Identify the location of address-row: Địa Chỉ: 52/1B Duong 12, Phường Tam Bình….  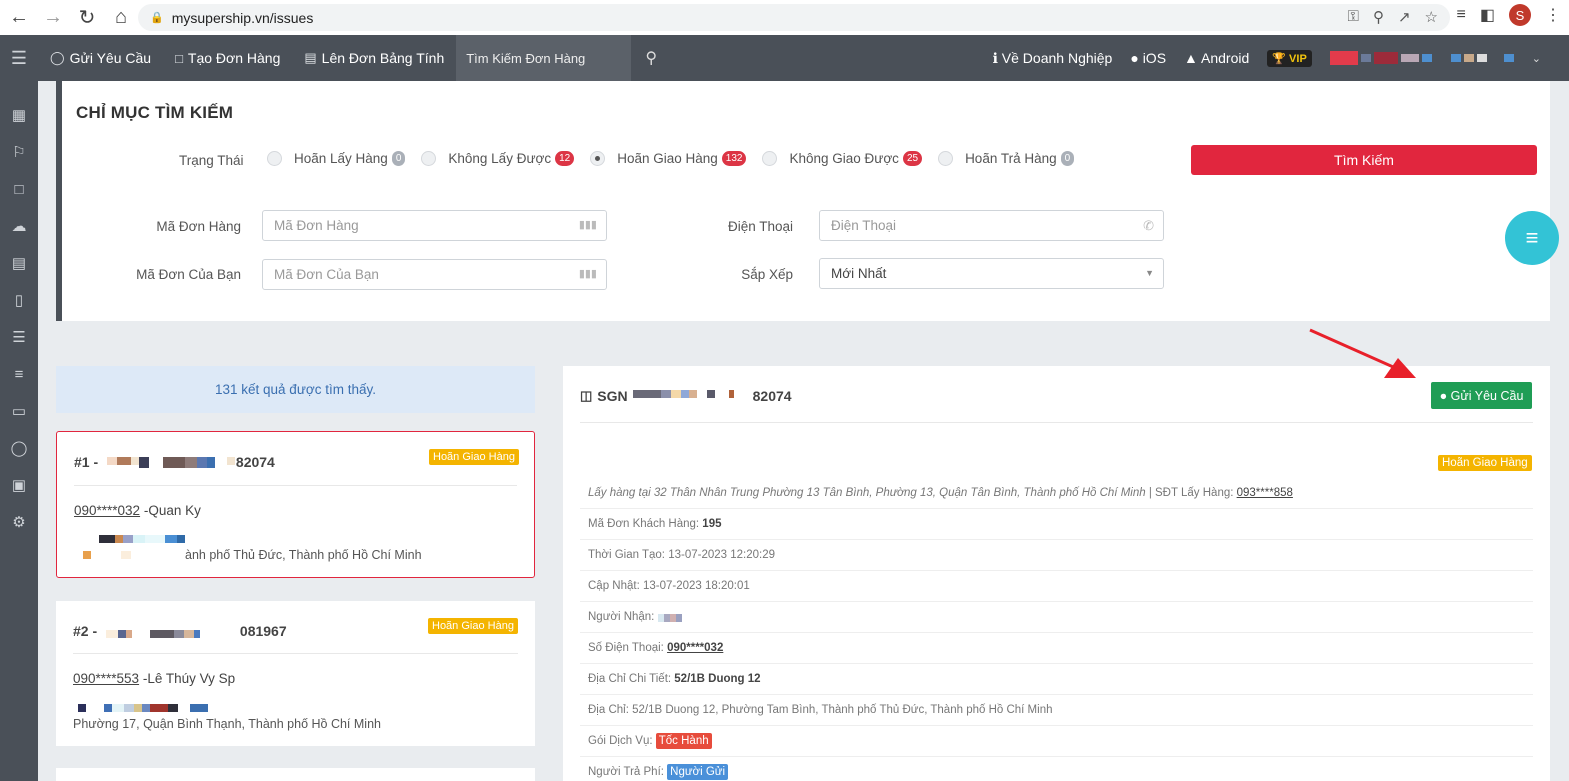
(1056, 710).